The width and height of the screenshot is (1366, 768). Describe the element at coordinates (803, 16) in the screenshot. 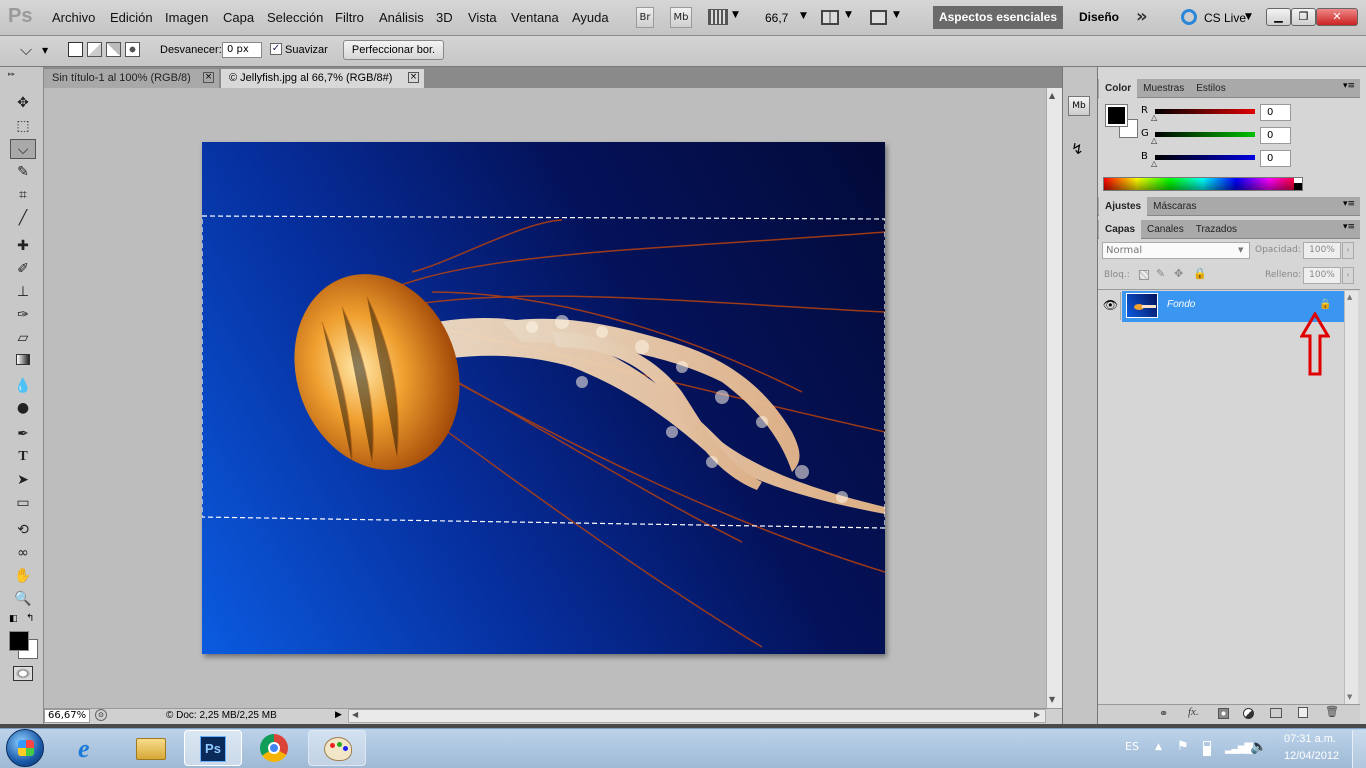

I see `zoom-chevron-icon: ▼` at that location.